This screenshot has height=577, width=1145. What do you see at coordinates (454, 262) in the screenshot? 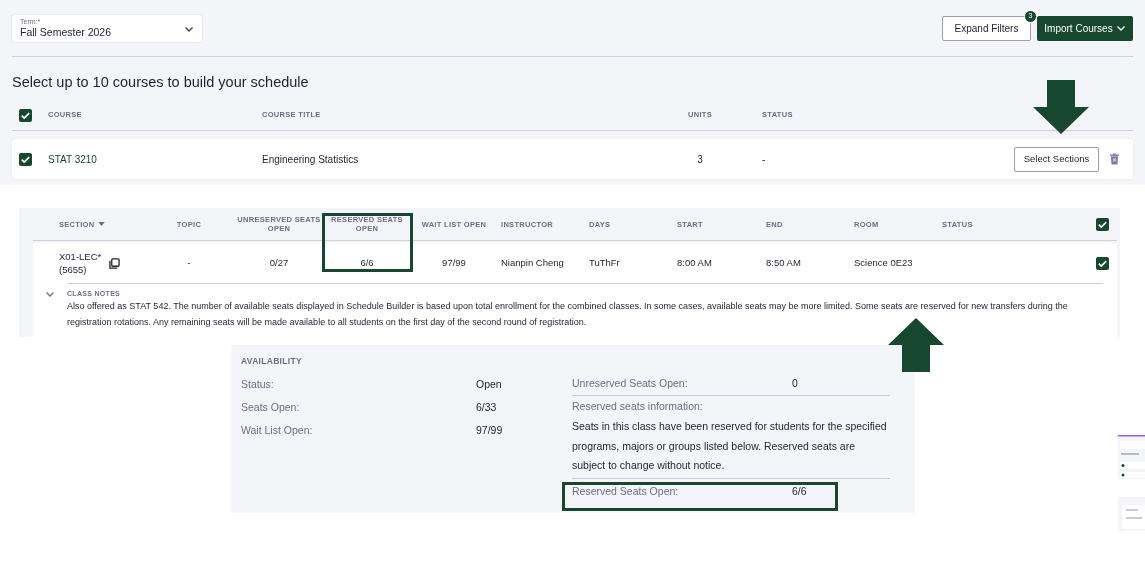
I see `wait-list-cell-text: 97/99` at bounding box center [454, 262].